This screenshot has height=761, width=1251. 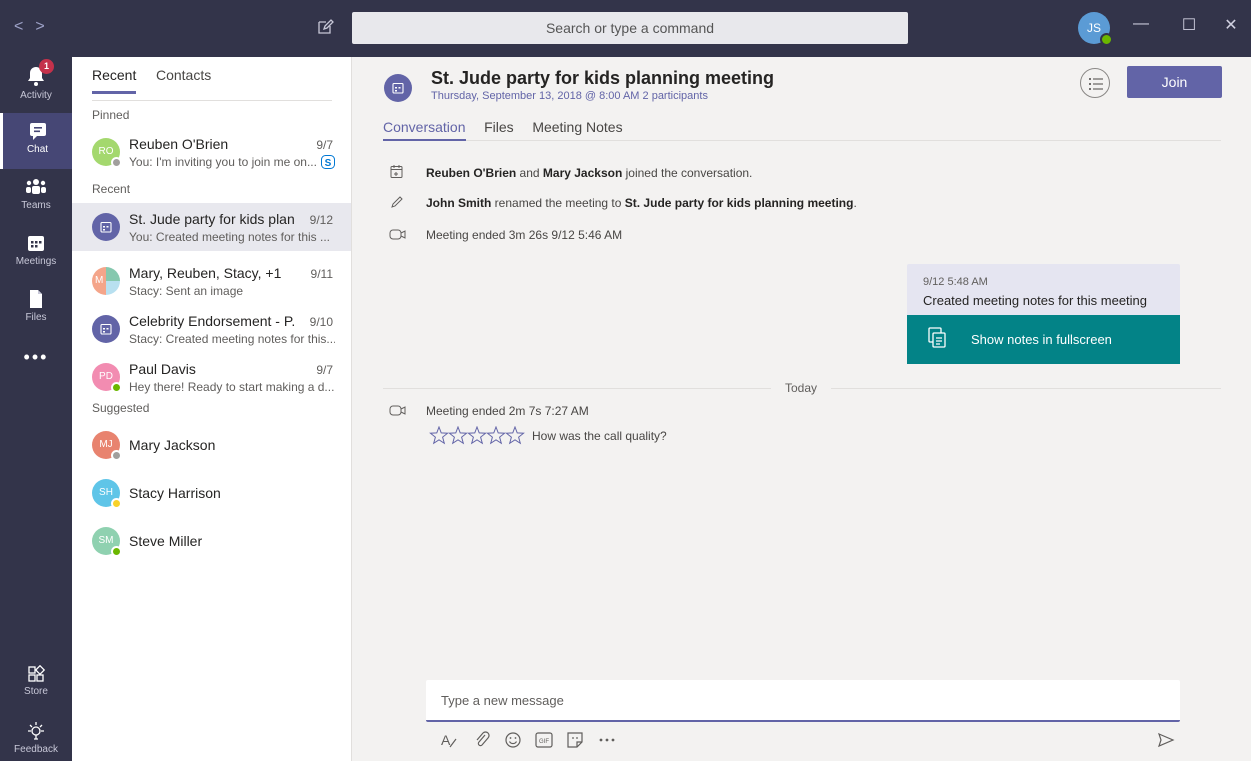 What do you see at coordinates (1035, 300) in the screenshot?
I see `message-text: Created meeting notes for this meeting` at bounding box center [1035, 300].